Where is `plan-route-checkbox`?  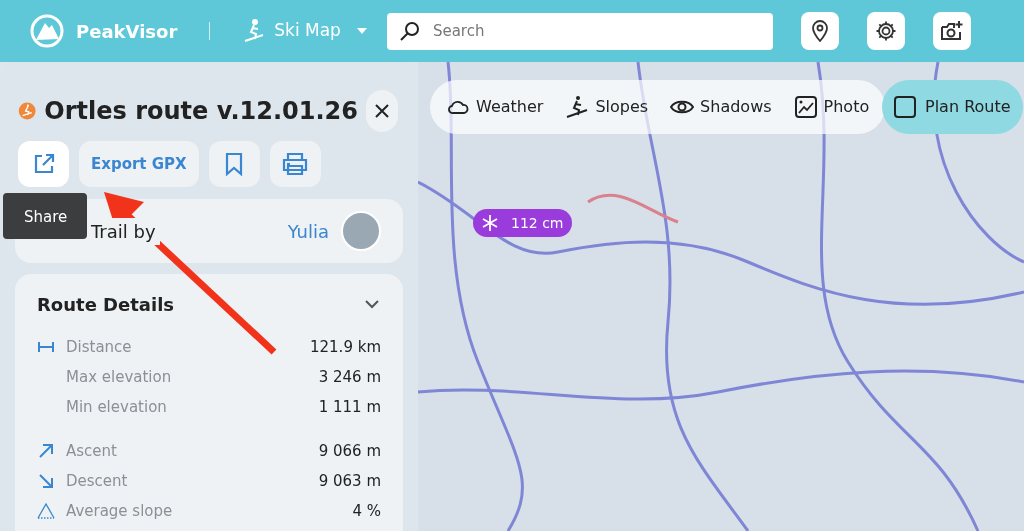
plan-route-checkbox is located at coordinates (905, 107).